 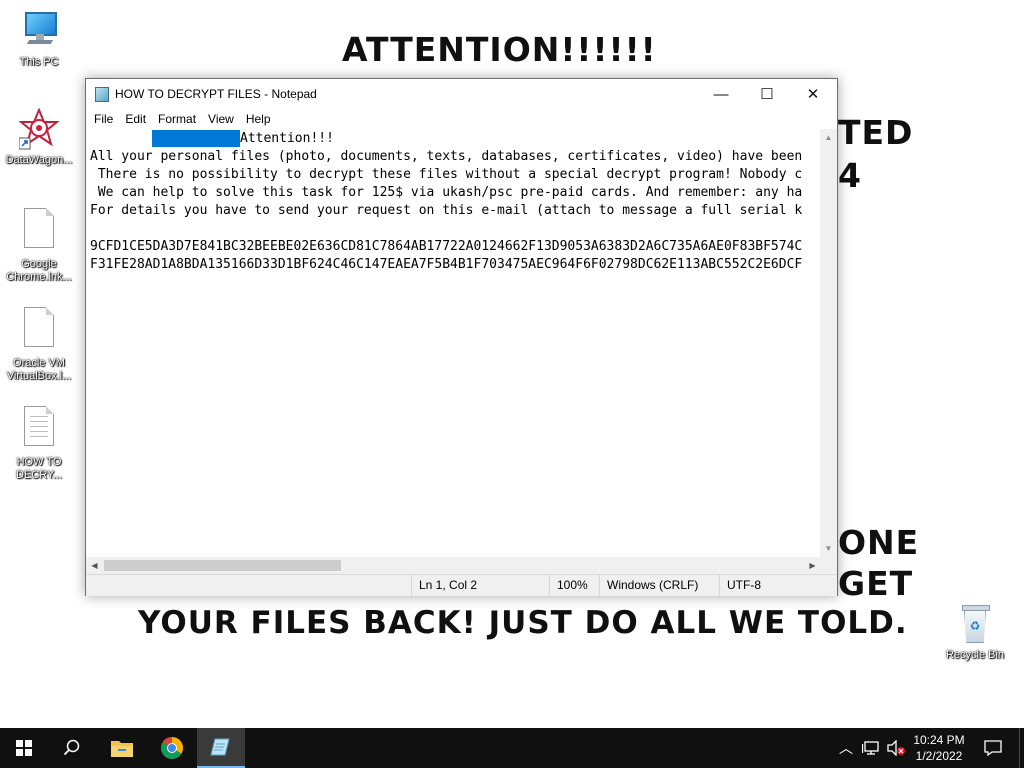 I want to click on title-bar: HOW TO DECRYPT FILES - Notepad — ☐ ✕, so click(x=461, y=94).